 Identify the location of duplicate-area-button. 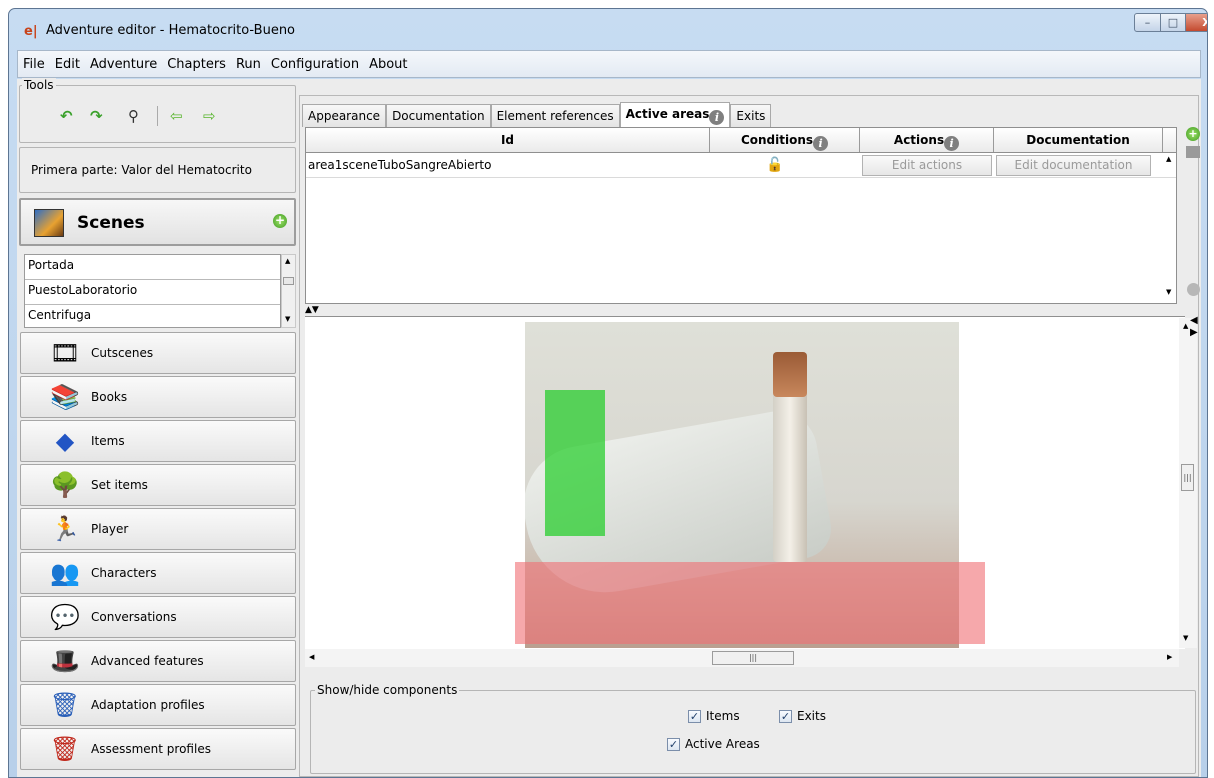
(1193, 152).